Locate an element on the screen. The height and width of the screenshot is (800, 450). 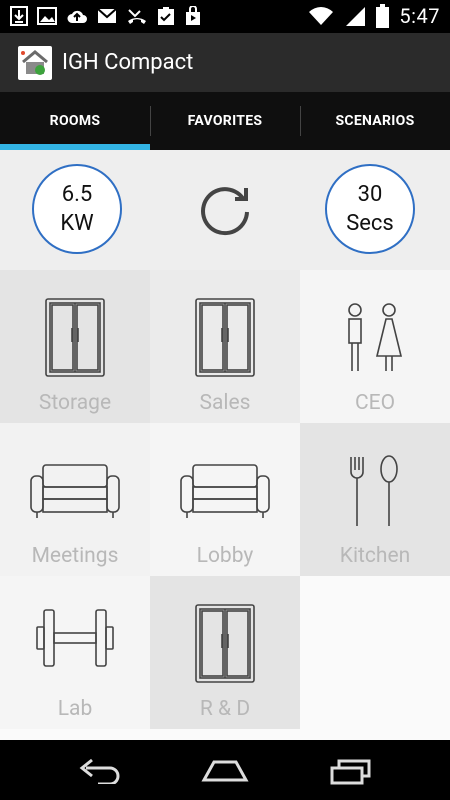
app-logo is located at coordinates (35, 63).